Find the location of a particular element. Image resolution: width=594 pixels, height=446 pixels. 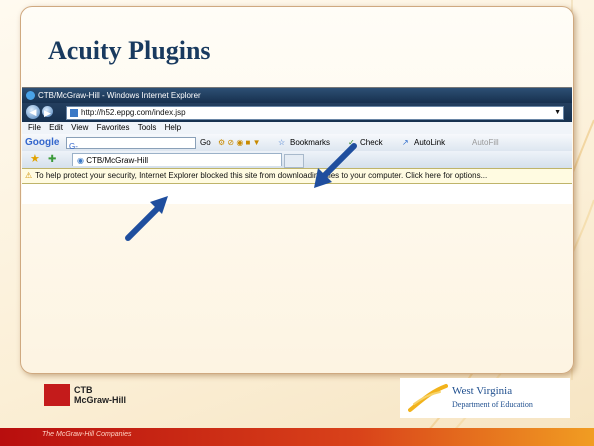

slide-title: Acuity Plugins is located at coordinates (129, 50).